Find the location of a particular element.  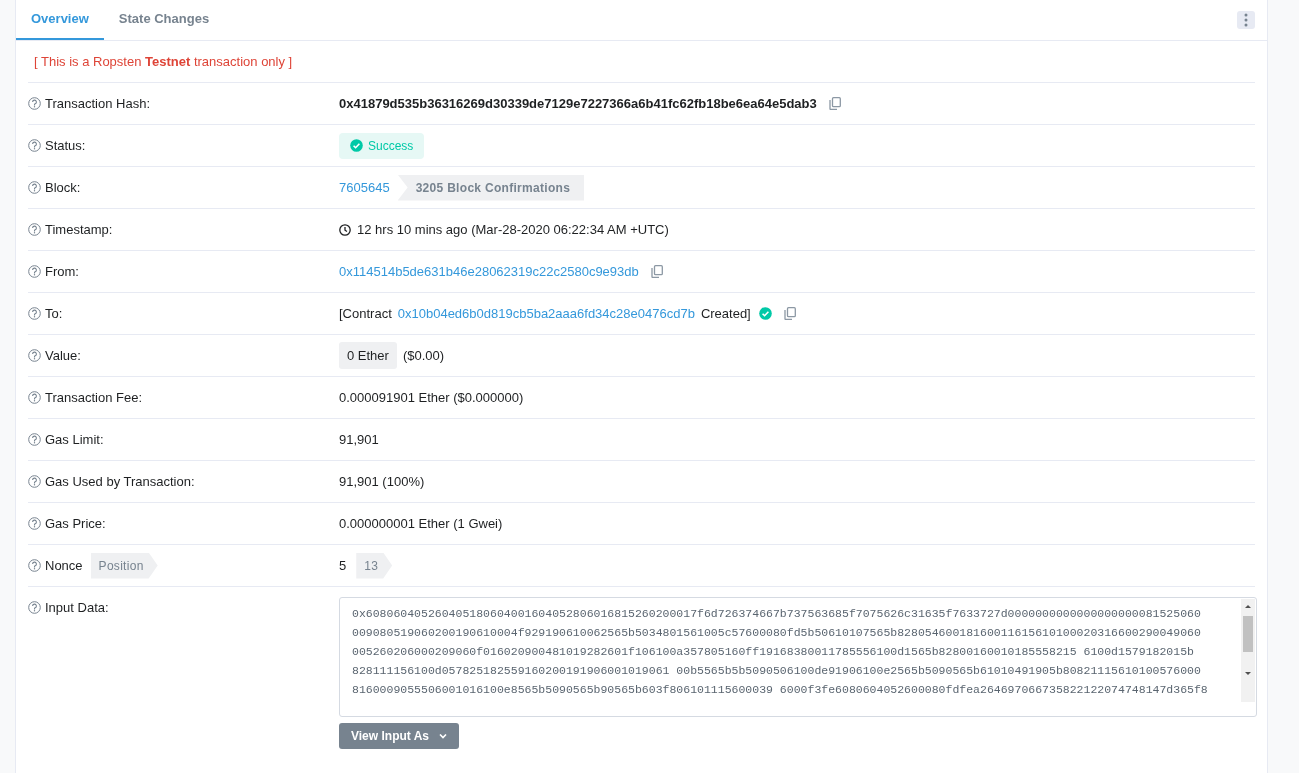

contract-suffix: Created] is located at coordinates (725, 313).